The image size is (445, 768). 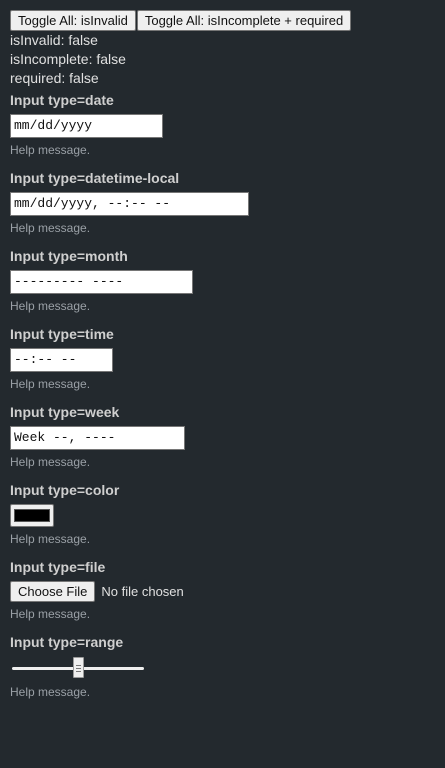 What do you see at coordinates (97, 438) in the screenshot?
I see `week-input: Week --, ----` at bounding box center [97, 438].